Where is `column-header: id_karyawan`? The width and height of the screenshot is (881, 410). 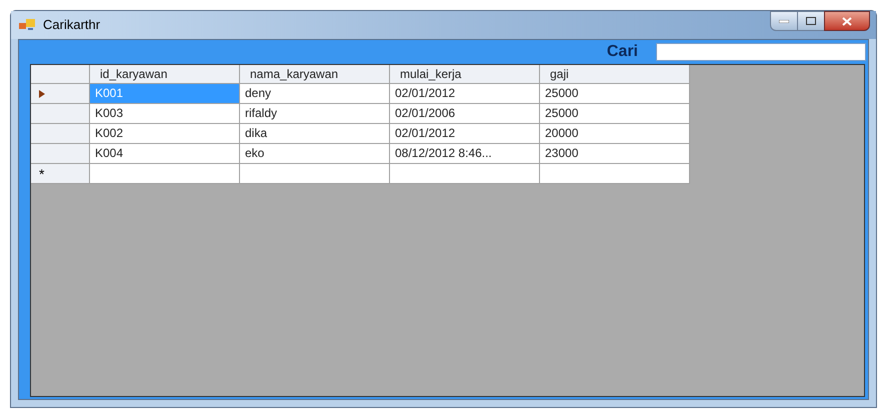 column-header: id_karyawan is located at coordinates (165, 74).